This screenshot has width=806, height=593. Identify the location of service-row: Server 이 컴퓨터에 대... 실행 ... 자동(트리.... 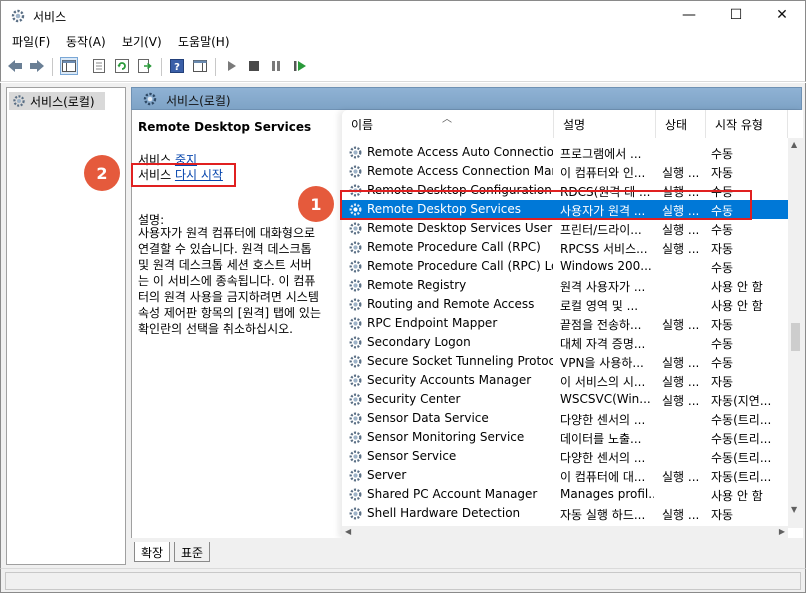
(565, 475).